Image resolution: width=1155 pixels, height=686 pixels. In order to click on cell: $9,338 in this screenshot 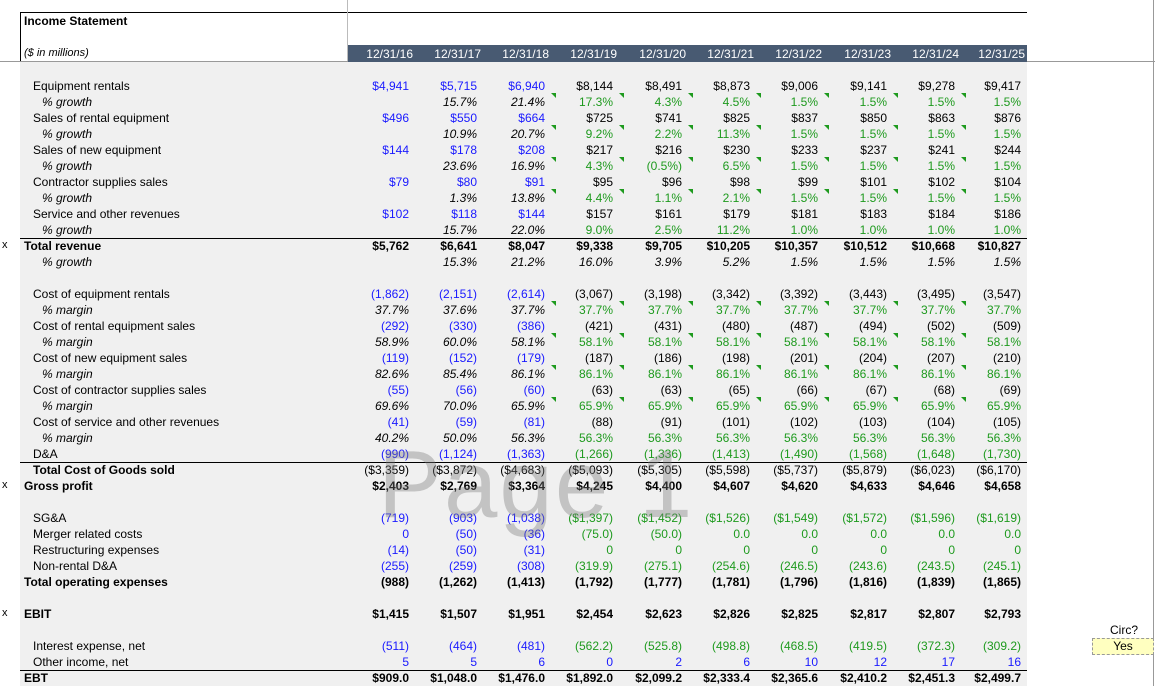, I will do `click(580, 246)`.